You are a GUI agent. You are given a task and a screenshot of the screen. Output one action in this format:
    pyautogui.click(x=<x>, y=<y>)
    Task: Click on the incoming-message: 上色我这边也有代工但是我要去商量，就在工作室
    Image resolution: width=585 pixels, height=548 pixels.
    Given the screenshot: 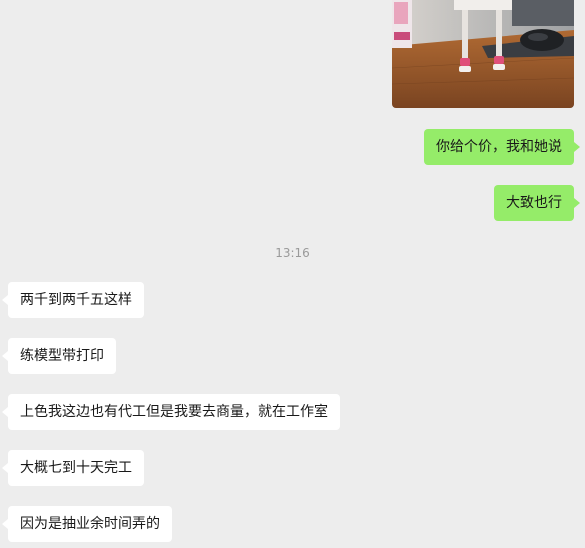 What is the action you would take?
    pyautogui.click(x=171, y=412)
    